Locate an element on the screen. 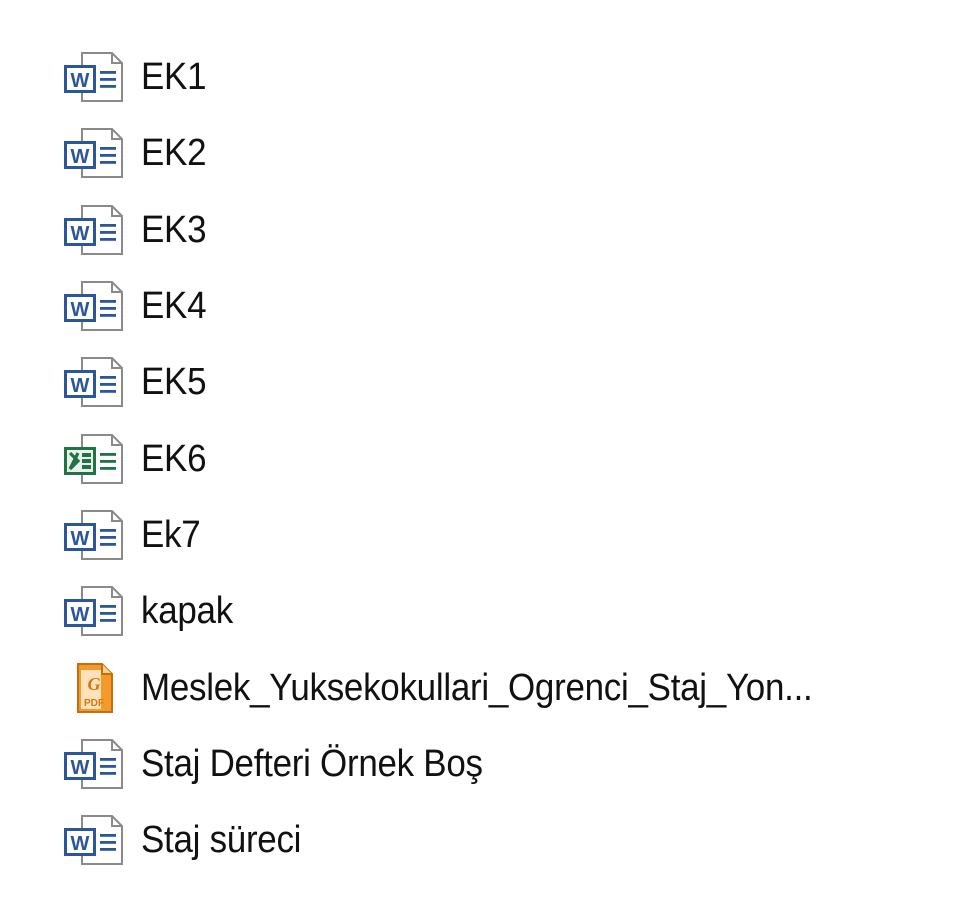 This screenshot has width=959, height=899. file-item-kapak: W kapak is located at coordinates (507, 611).